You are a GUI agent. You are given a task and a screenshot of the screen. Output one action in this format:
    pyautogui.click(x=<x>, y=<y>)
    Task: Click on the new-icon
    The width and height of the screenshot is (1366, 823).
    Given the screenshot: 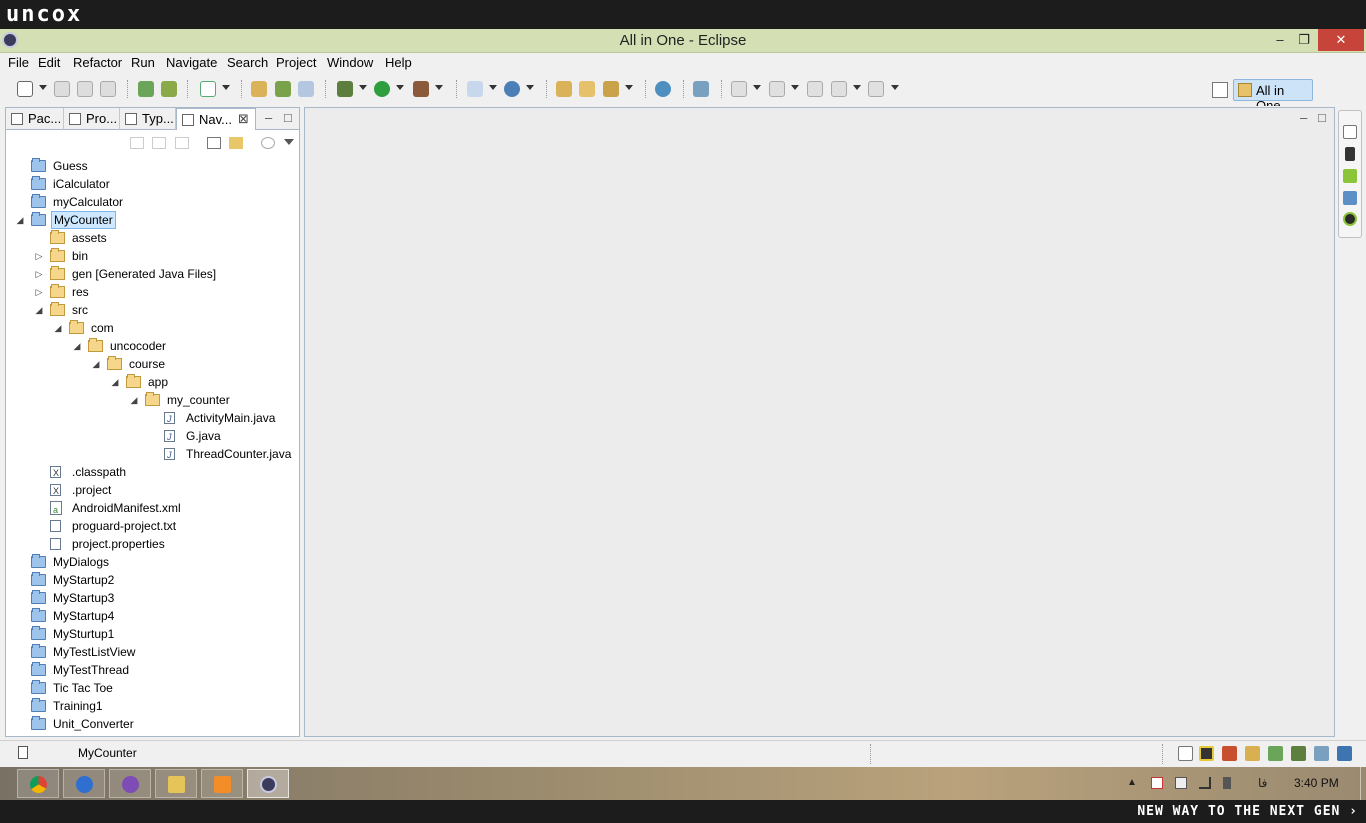 What is the action you would take?
    pyautogui.click(x=25, y=89)
    